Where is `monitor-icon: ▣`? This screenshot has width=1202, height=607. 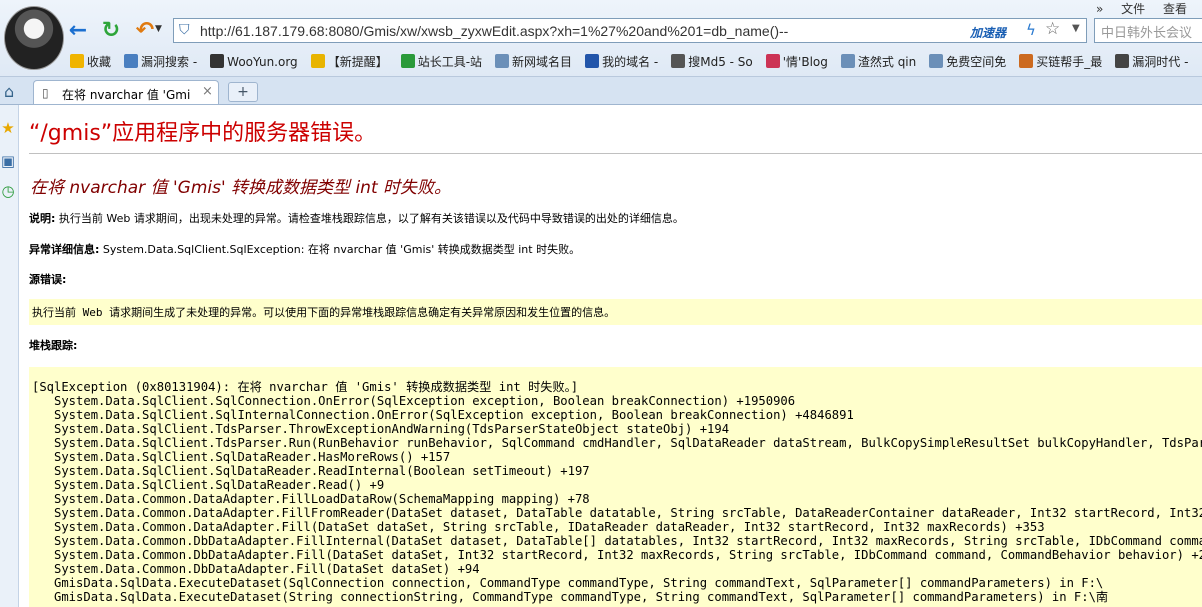 monitor-icon: ▣ is located at coordinates (8, 161).